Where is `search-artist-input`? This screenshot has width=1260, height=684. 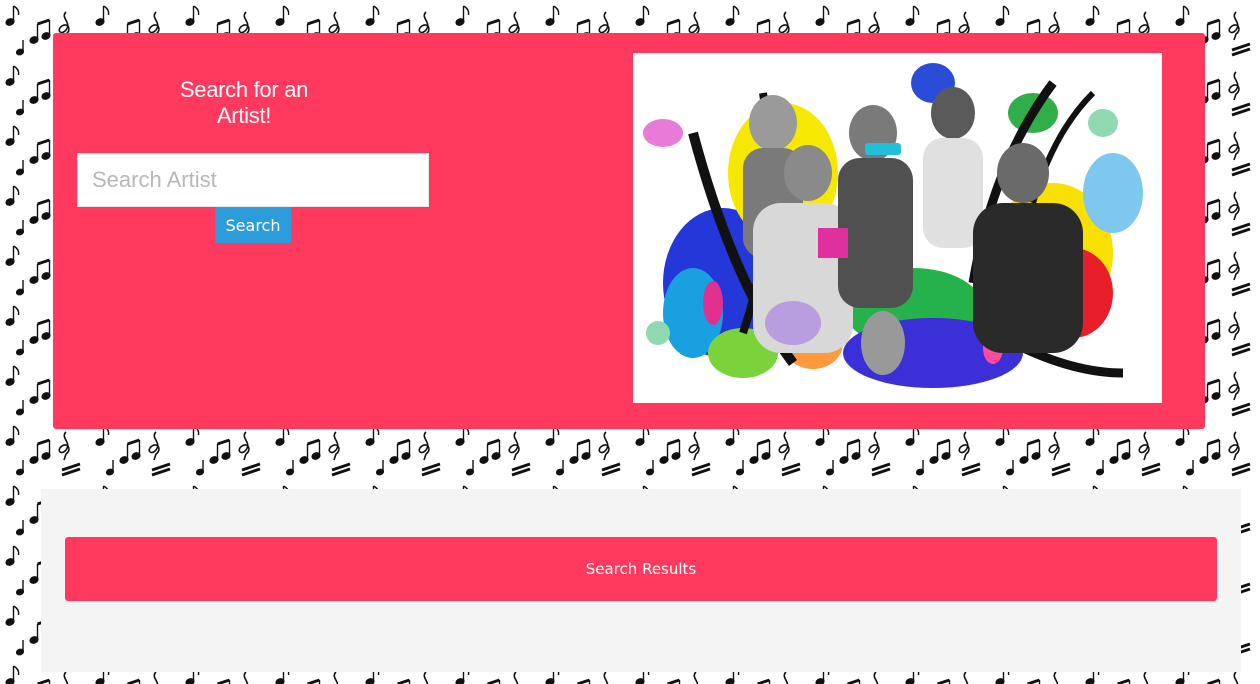
search-artist-input is located at coordinates (253, 180).